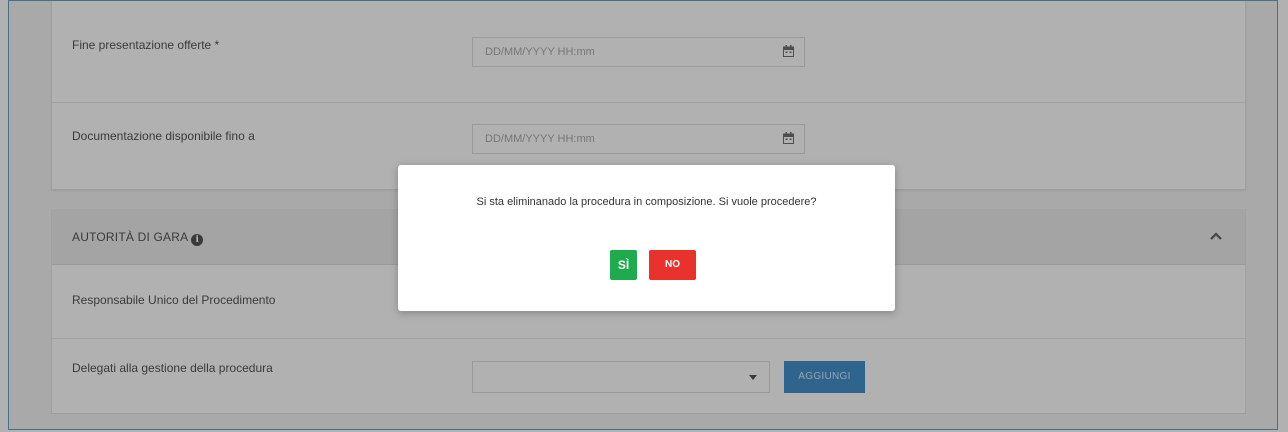 Image resolution: width=1288 pixels, height=432 pixels. Describe the element at coordinates (672, 265) in the screenshot. I see `no-button: NO` at that location.